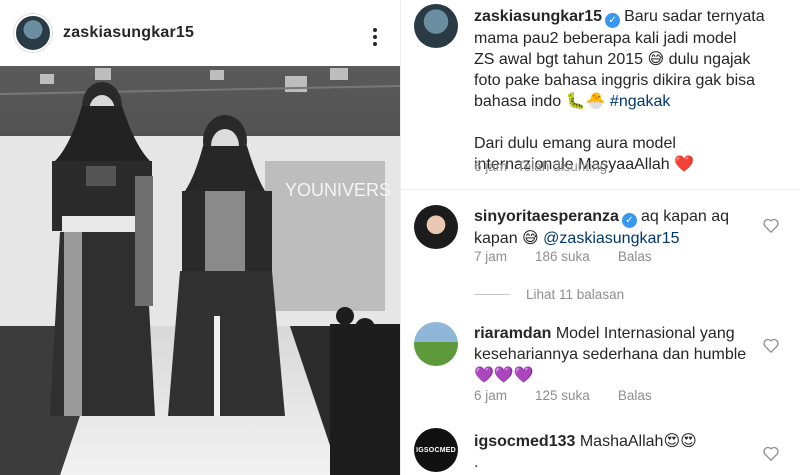 This screenshot has height=475, width=800. Describe the element at coordinates (611, 238) in the screenshot. I see `mention-link: @zaskiasungkar15` at that location.